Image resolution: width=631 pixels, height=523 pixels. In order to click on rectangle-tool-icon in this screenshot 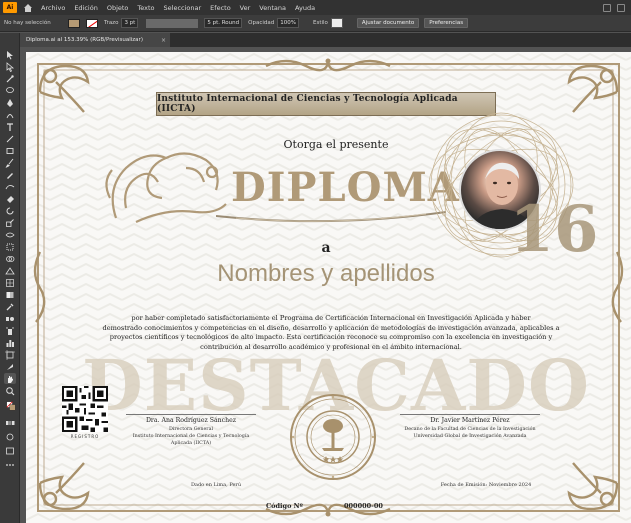, I will do `click(10, 150)`.